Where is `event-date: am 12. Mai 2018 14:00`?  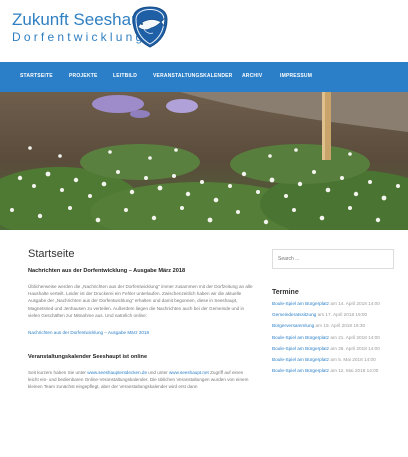
event-date: am 12. Mai 2018 14:00 is located at coordinates (354, 371).